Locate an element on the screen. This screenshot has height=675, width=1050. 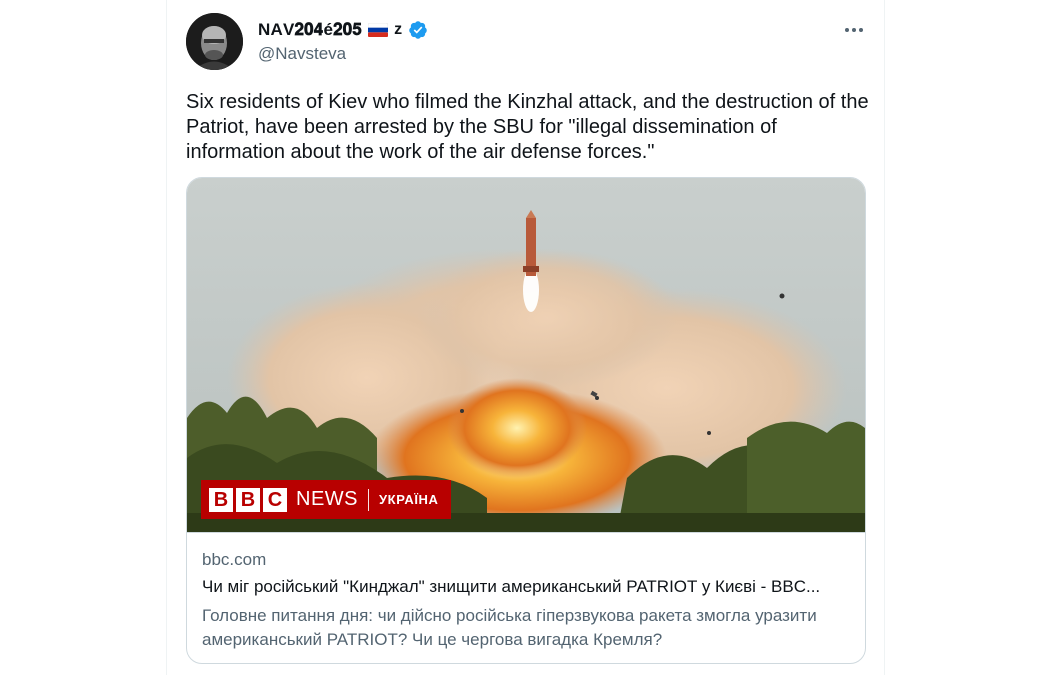
author-handle: @Navsteva is located at coordinates (302, 54).